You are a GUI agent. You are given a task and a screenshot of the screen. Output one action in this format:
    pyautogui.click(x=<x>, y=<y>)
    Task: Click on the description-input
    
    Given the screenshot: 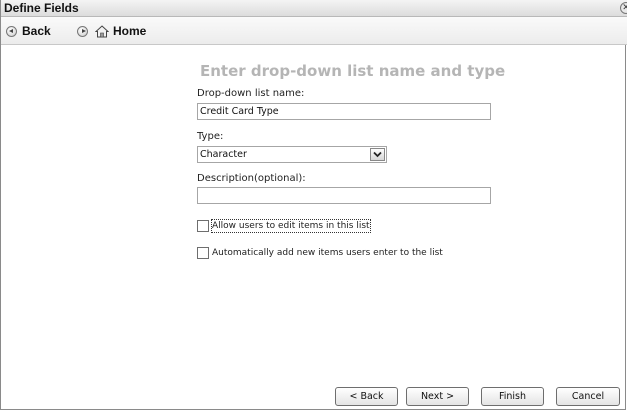 What is the action you would take?
    pyautogui.click(x=344, y=195)
    